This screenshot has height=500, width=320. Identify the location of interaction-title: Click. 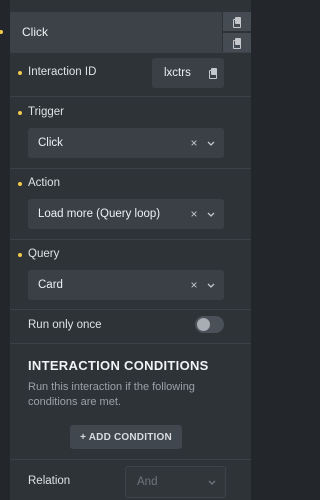
(35, 32).